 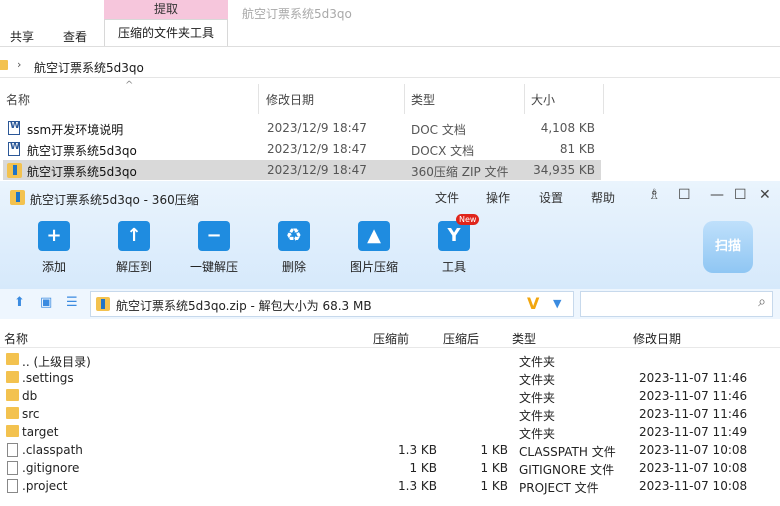 What do you see at coordinates (51, 468) in the screenshot?
I see `row-name: .gitignore` at bounding box center [51, 468].